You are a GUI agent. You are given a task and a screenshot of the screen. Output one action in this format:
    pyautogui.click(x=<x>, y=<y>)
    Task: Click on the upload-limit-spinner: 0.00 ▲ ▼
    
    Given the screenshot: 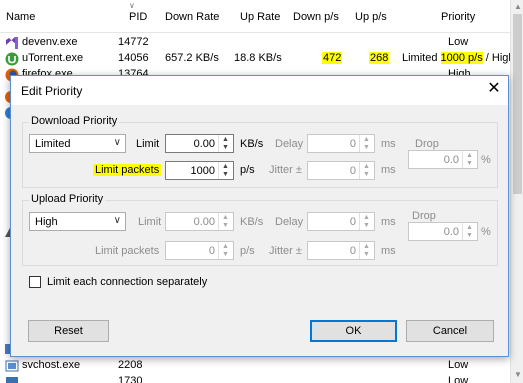 What is the action you would take?
    pyautogui.click(x=199, y=221)
    